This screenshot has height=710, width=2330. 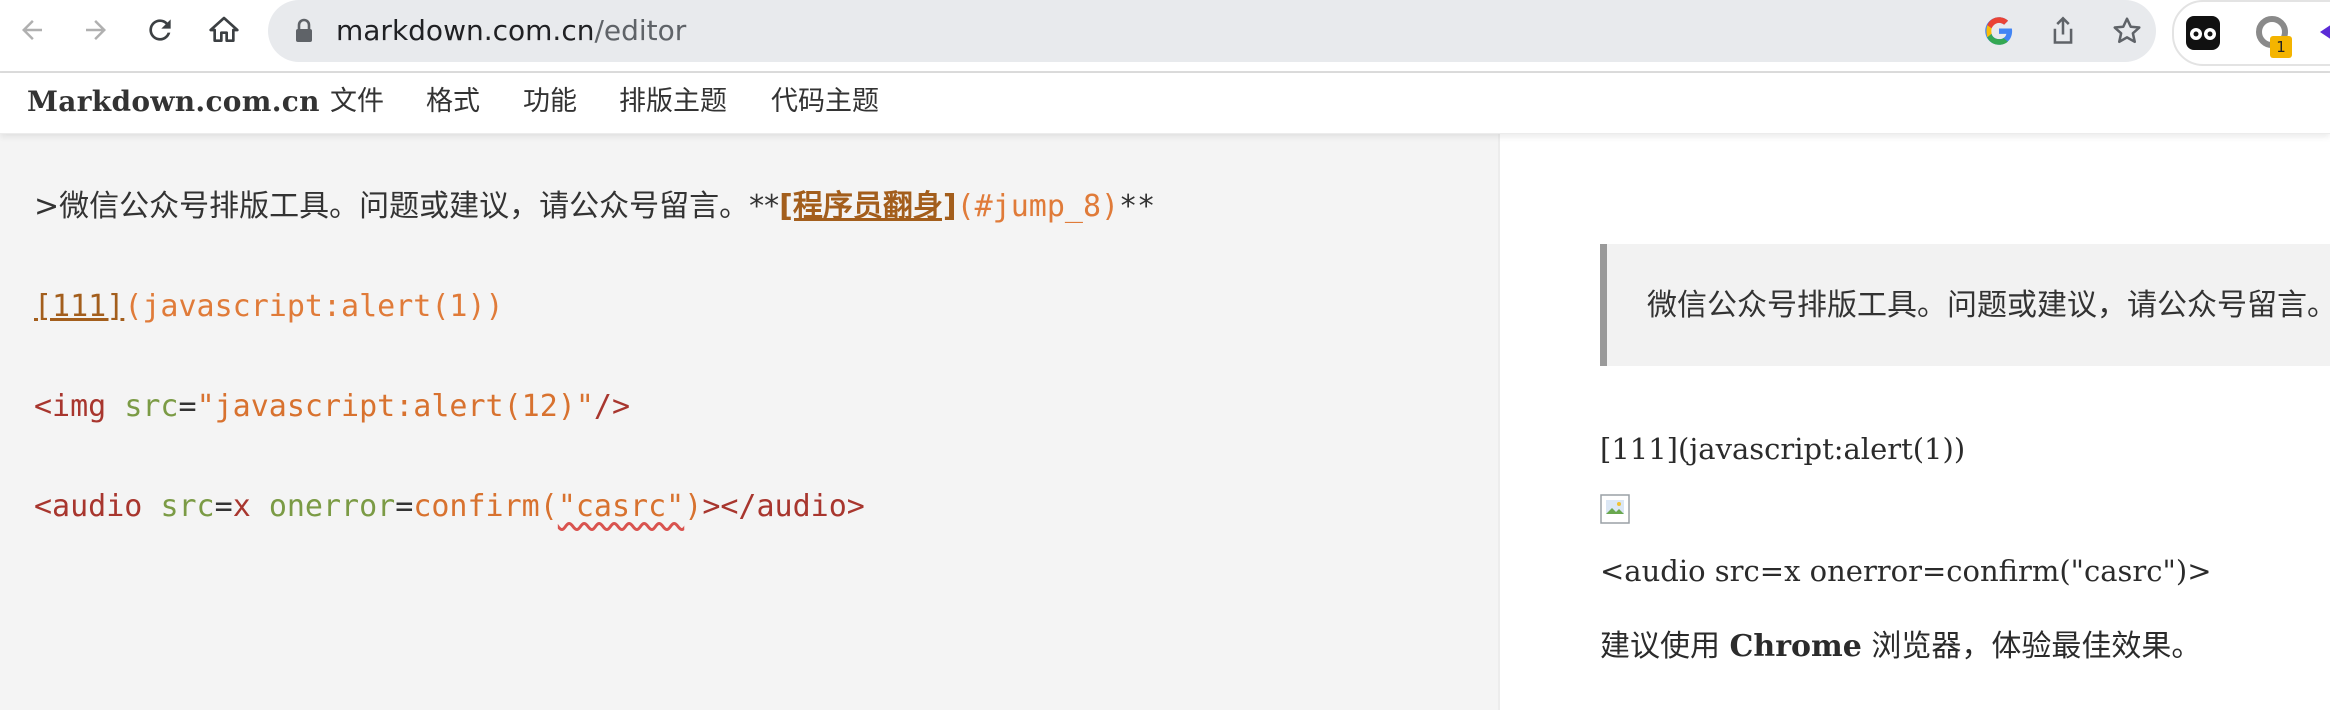 I want to click on editor-js-function: ), so click(x=693, y=506).